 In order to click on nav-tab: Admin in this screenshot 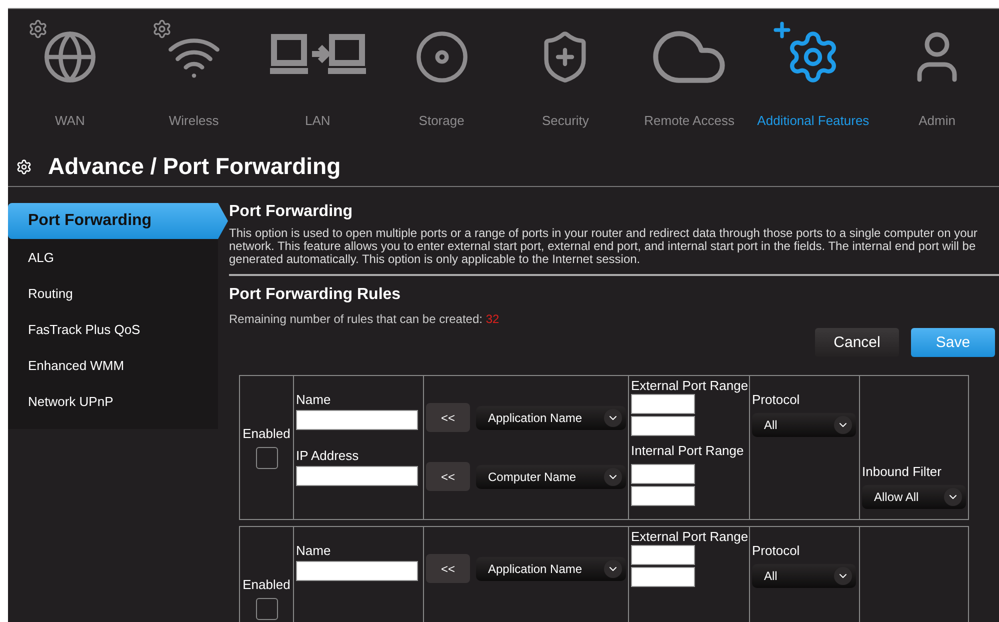, I will do `click(937, 78)`.